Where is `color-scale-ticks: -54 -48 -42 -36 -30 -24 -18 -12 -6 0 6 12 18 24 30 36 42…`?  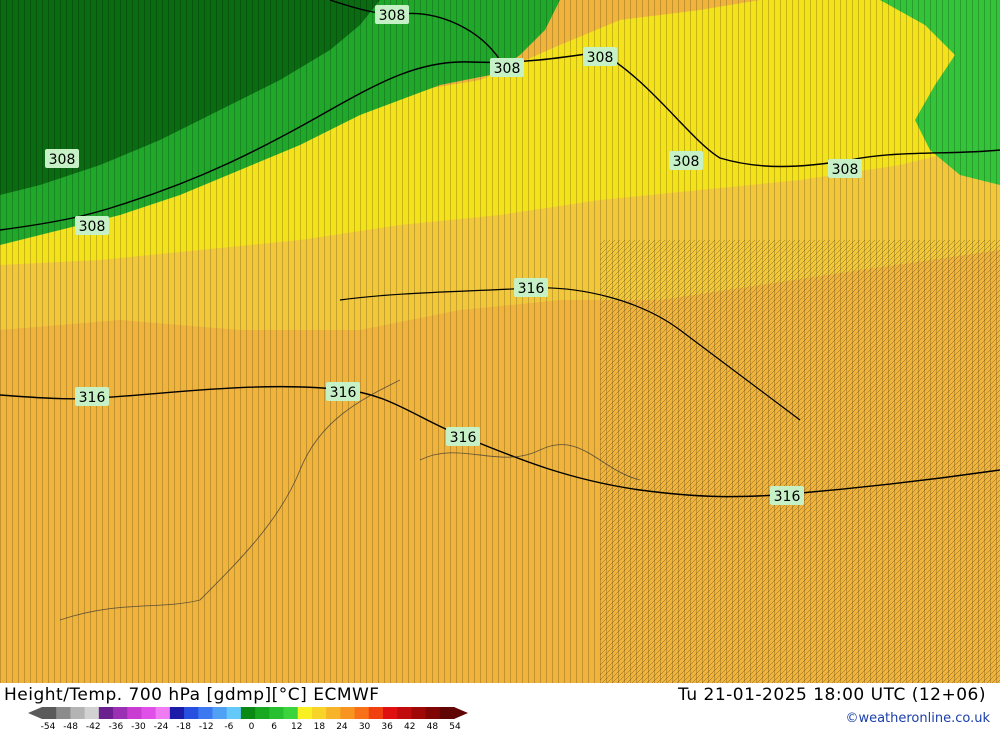 color-scale-ticks: -54 -48 -42 -36 -30 -24 -18 -12 -6 0 6 12 18 24 30 36 42… is located at coordinates (240, 728).